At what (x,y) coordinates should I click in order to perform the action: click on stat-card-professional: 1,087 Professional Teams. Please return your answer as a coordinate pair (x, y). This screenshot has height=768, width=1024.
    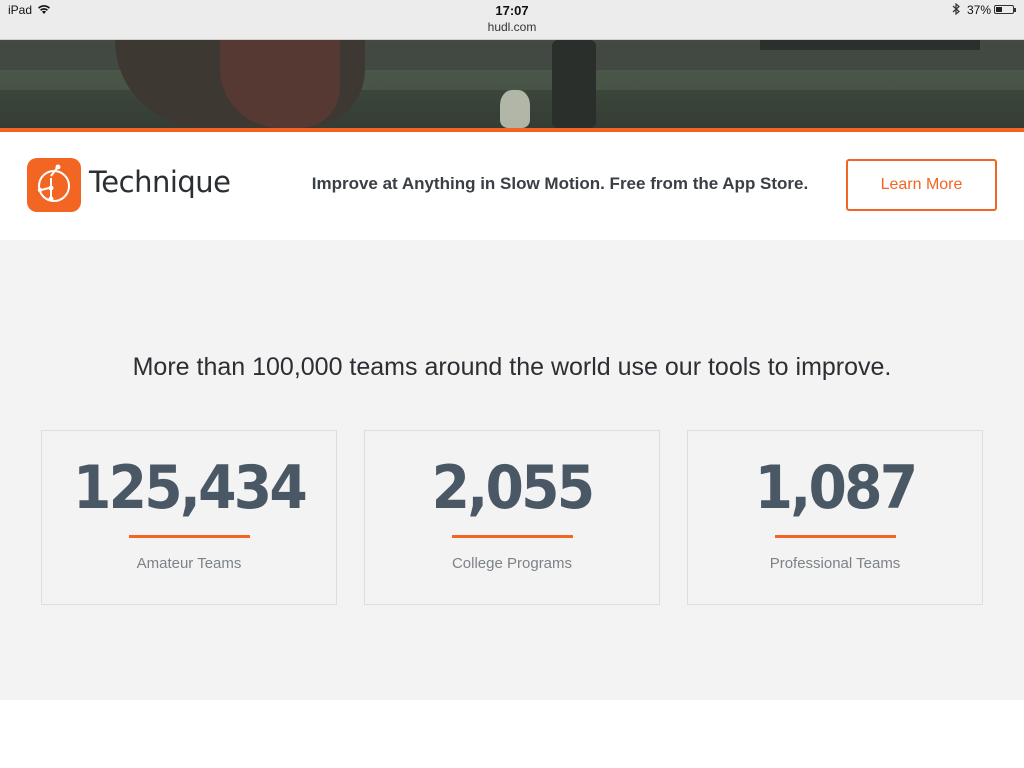
    Looking at the image, I should click on (835, 517).